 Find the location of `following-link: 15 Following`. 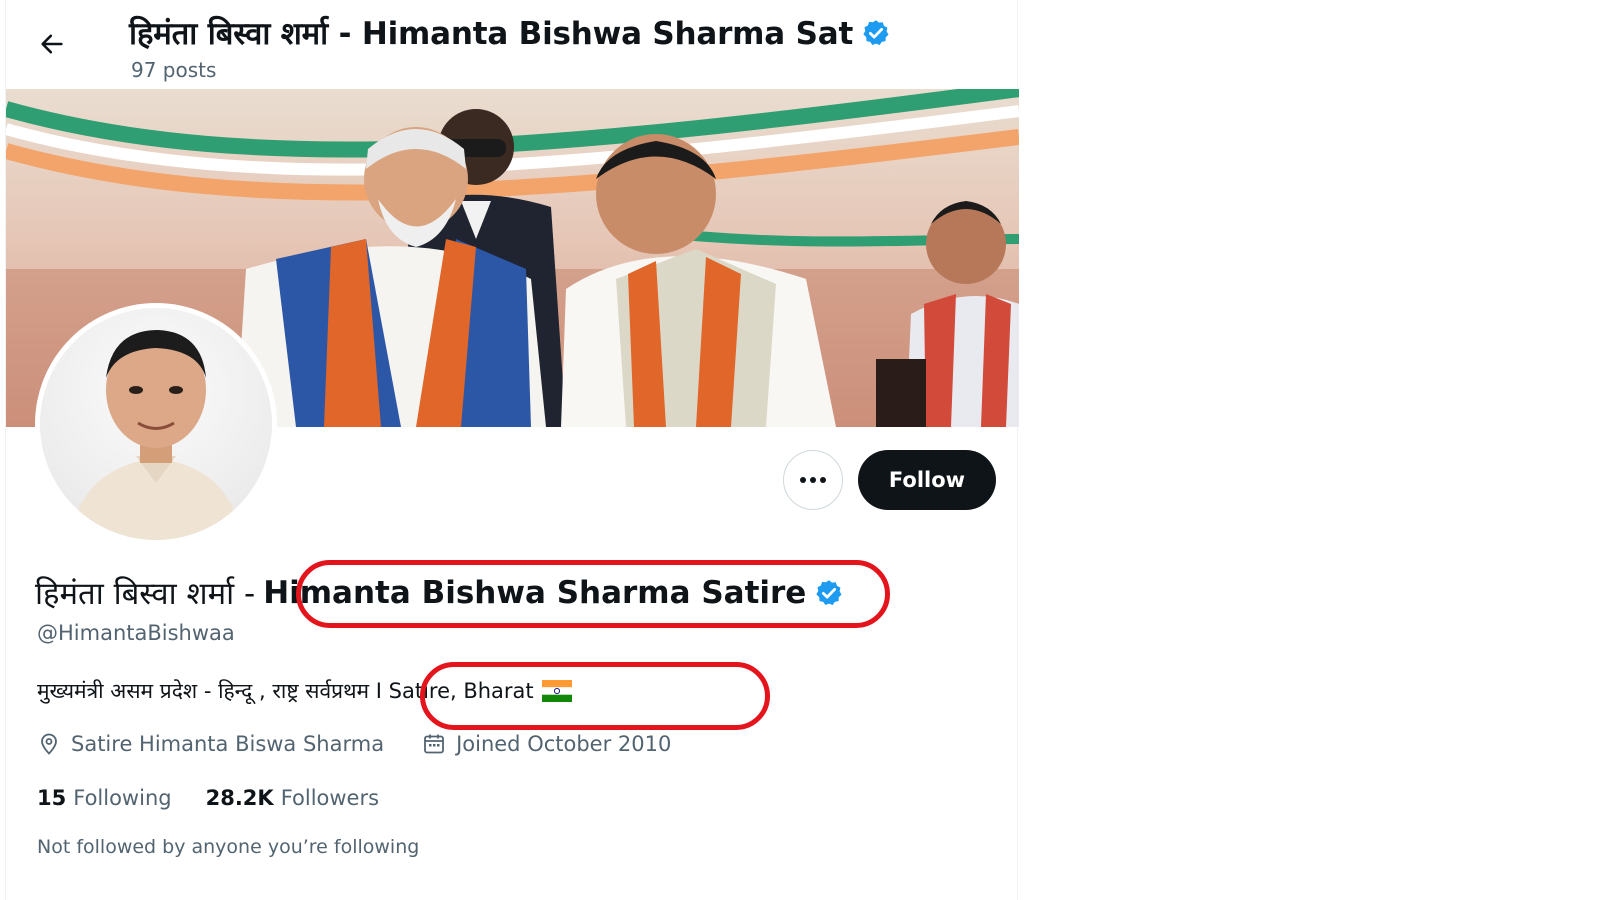

following-link: 15 Following is located at coordinates (104, 798).